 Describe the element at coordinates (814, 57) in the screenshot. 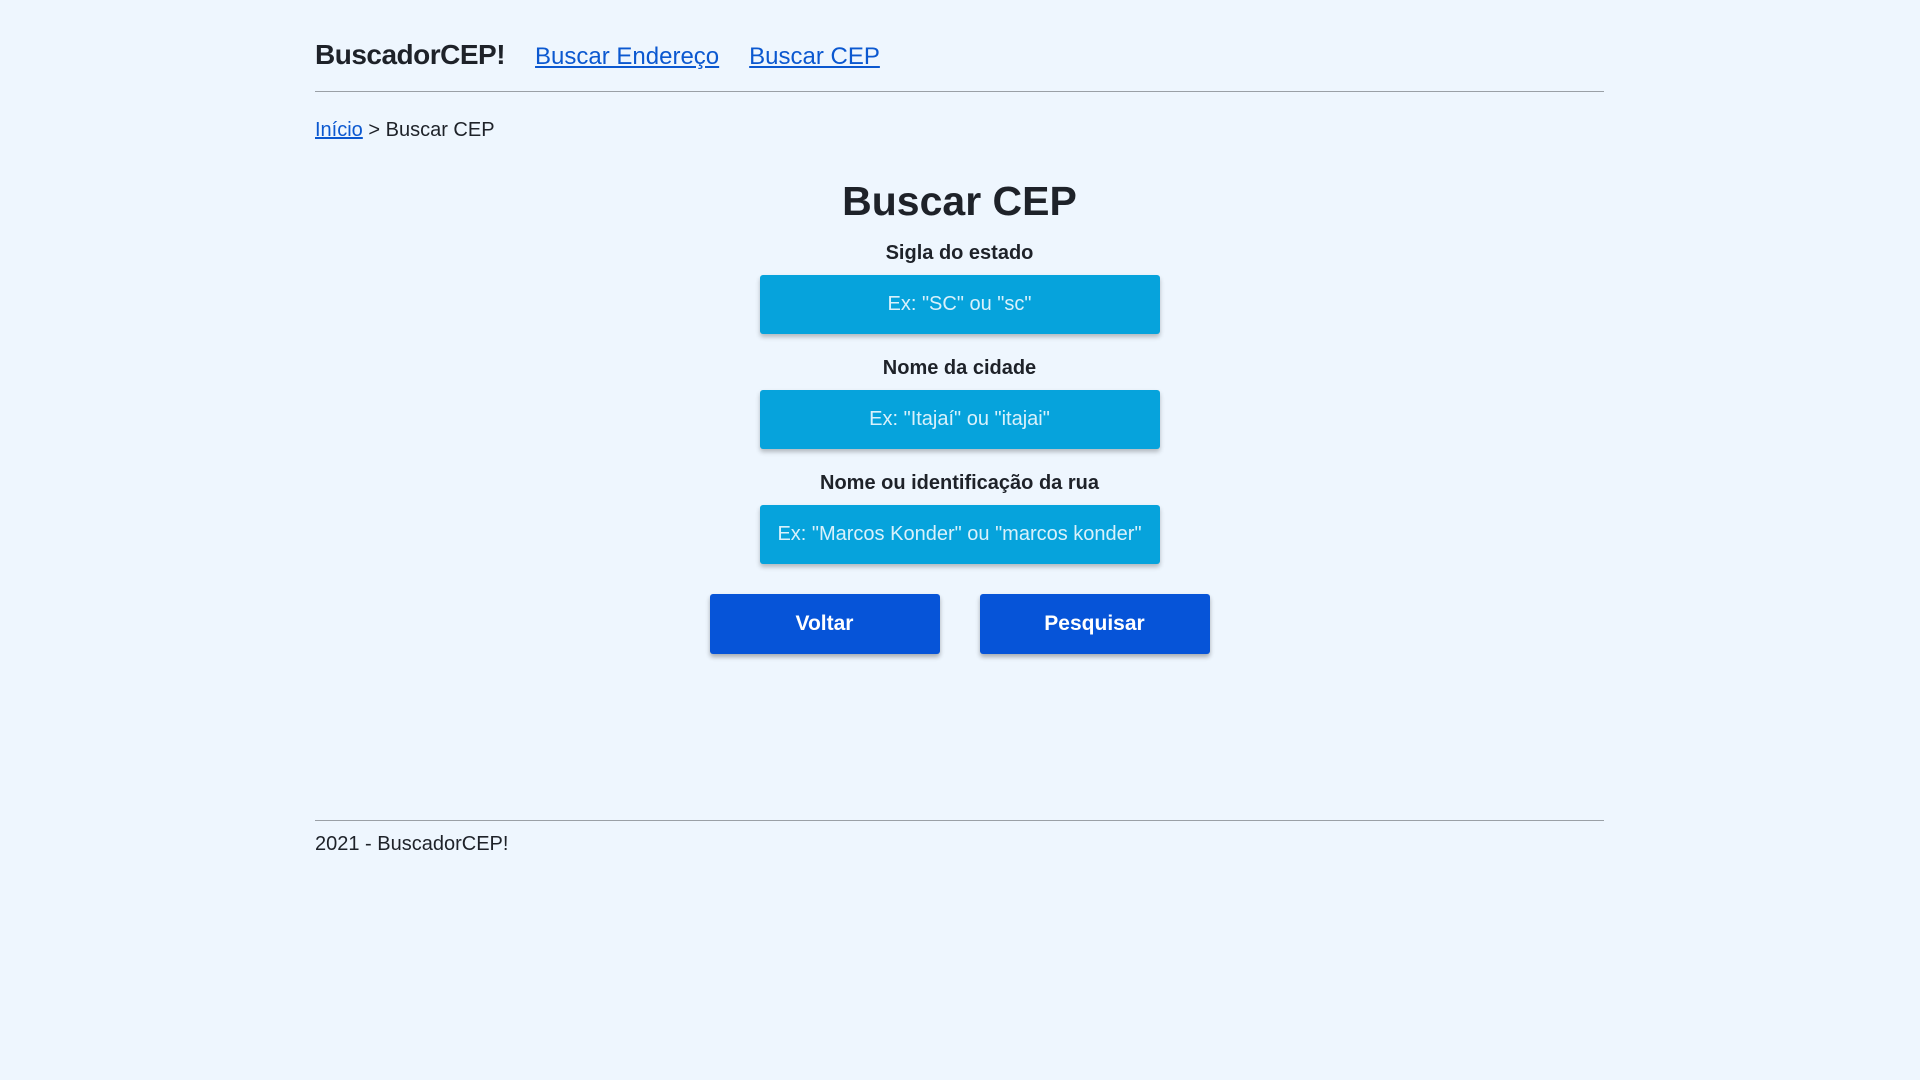

I see `nav-link-buscar-cep: Buscar CEP` at that location.